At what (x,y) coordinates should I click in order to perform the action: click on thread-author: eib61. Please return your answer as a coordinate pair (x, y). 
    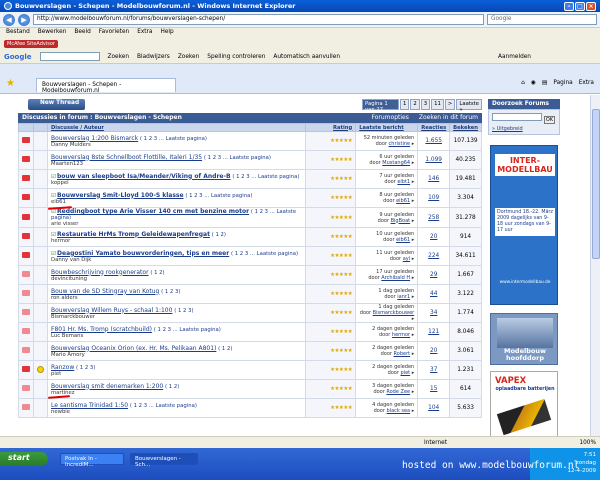
    Looking at the image, I should click on (58, 202).